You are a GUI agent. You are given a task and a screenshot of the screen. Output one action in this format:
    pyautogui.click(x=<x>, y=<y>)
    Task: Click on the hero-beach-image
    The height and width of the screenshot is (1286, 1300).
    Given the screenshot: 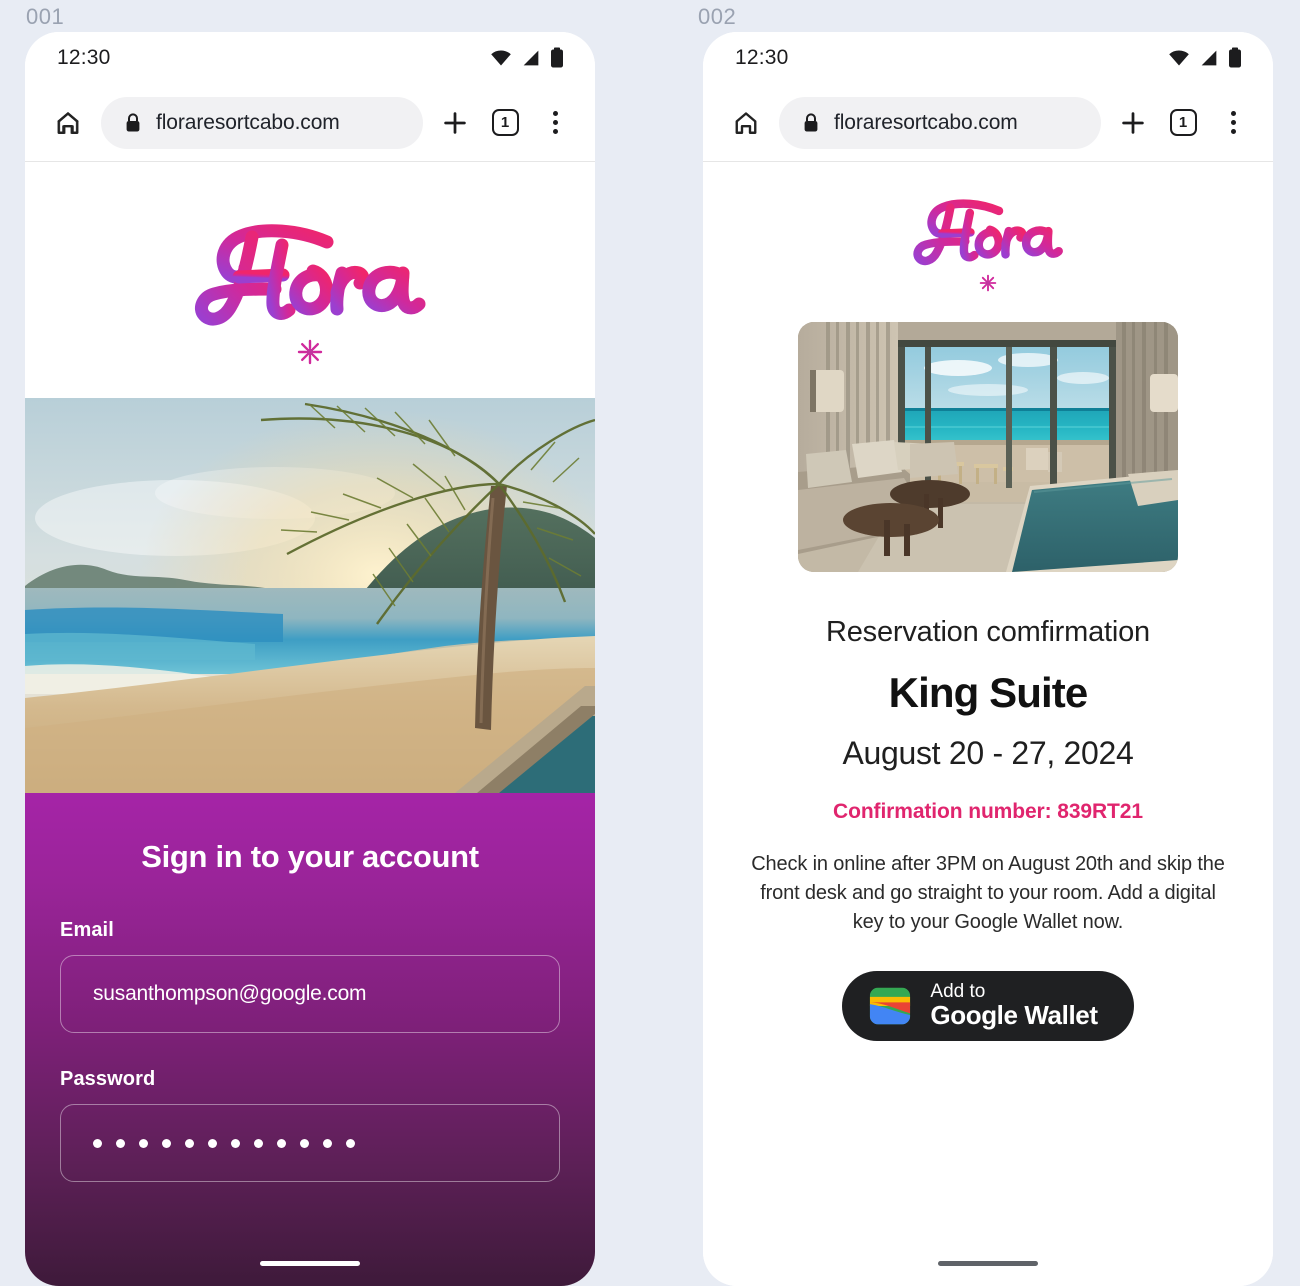 What is the action you would take?
    pyautogui.click(x=310, y=595)
    